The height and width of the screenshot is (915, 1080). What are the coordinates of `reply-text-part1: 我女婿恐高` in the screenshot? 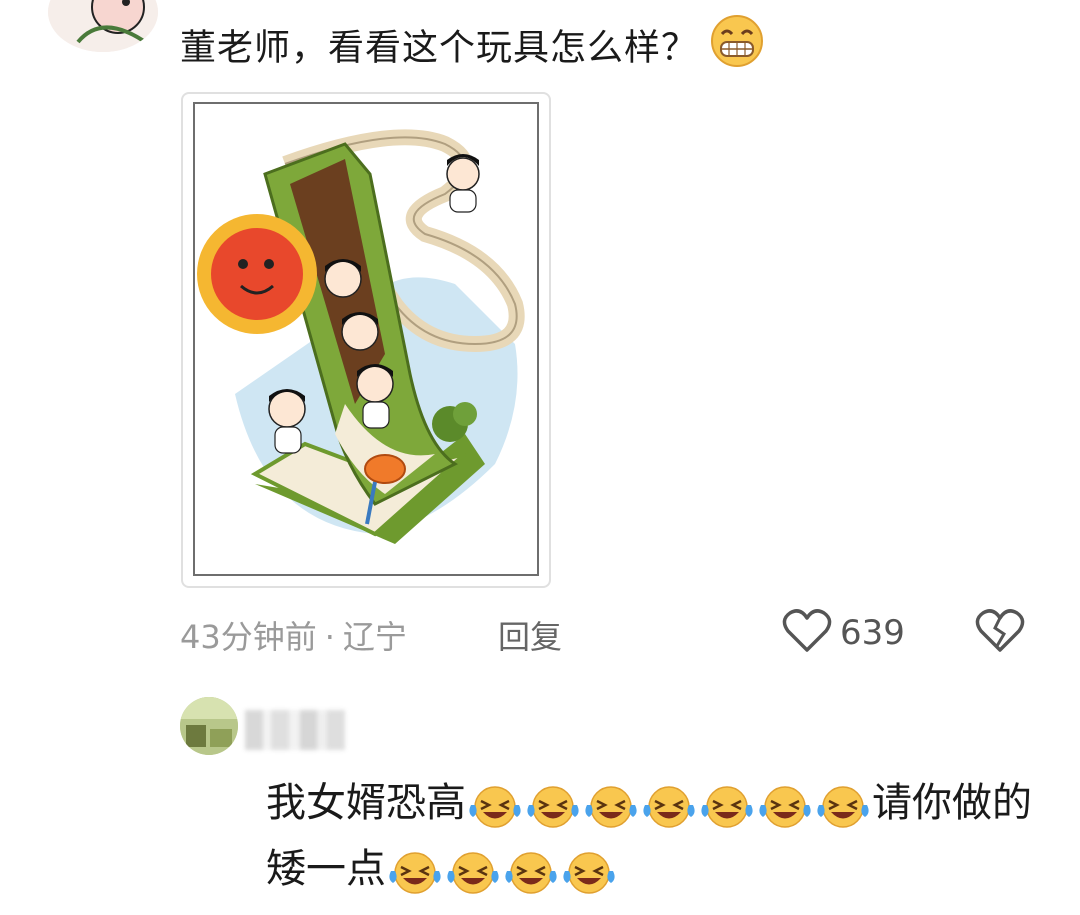 It's located at (366, 803).